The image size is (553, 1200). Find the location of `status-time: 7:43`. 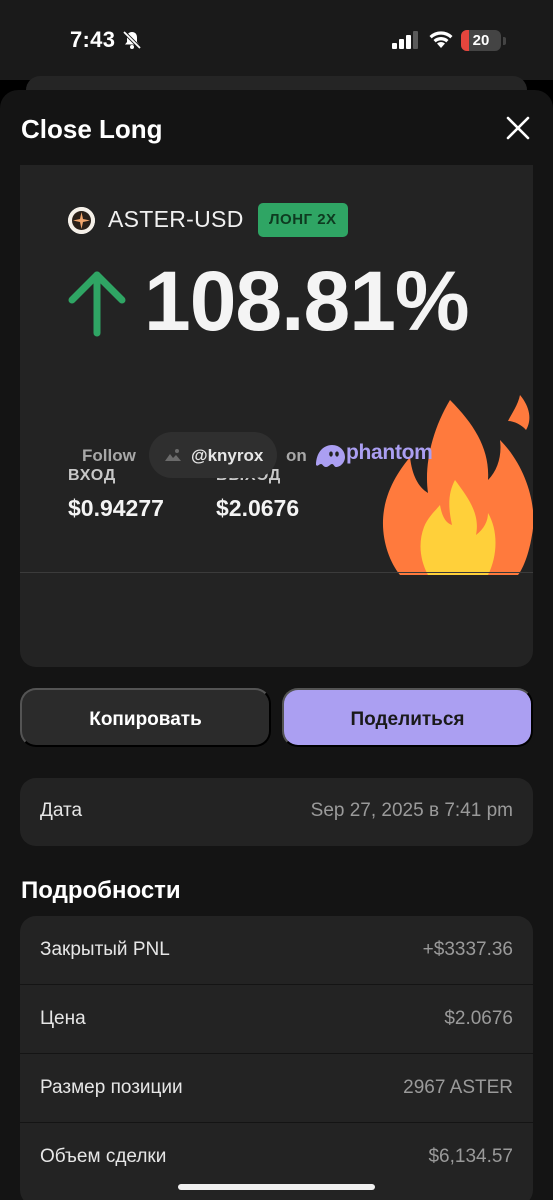

status-time: 7:43 is located at coordinates (93, 39).